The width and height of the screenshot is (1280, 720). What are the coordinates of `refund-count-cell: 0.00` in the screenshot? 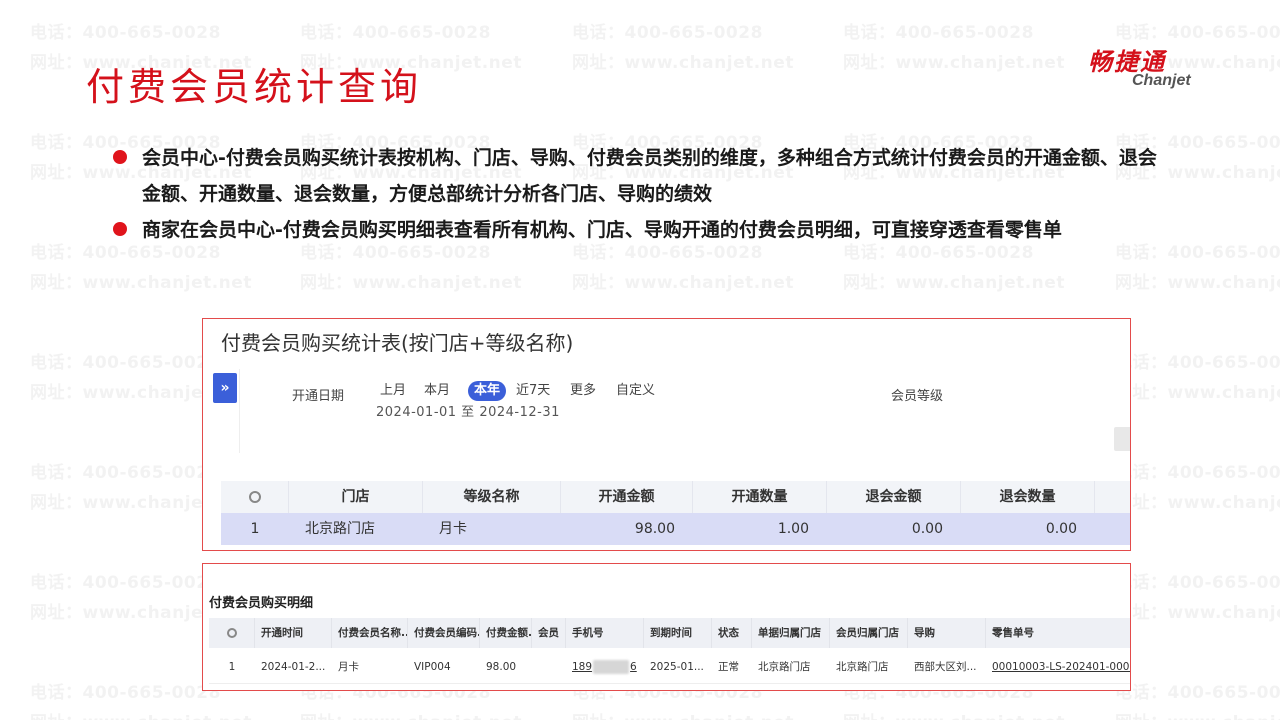 It's located at (1061, 529).